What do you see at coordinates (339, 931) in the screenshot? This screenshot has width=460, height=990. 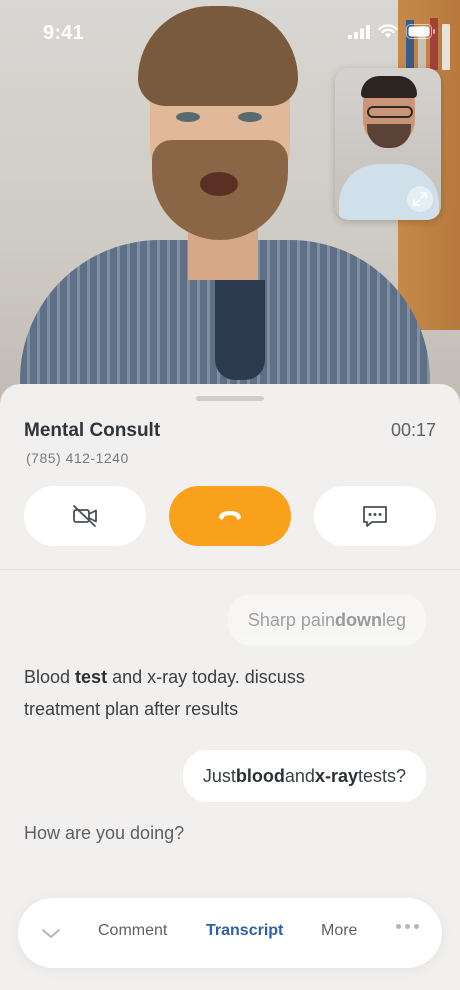 I see `tab-more: More` at bounding box center [339, 931].